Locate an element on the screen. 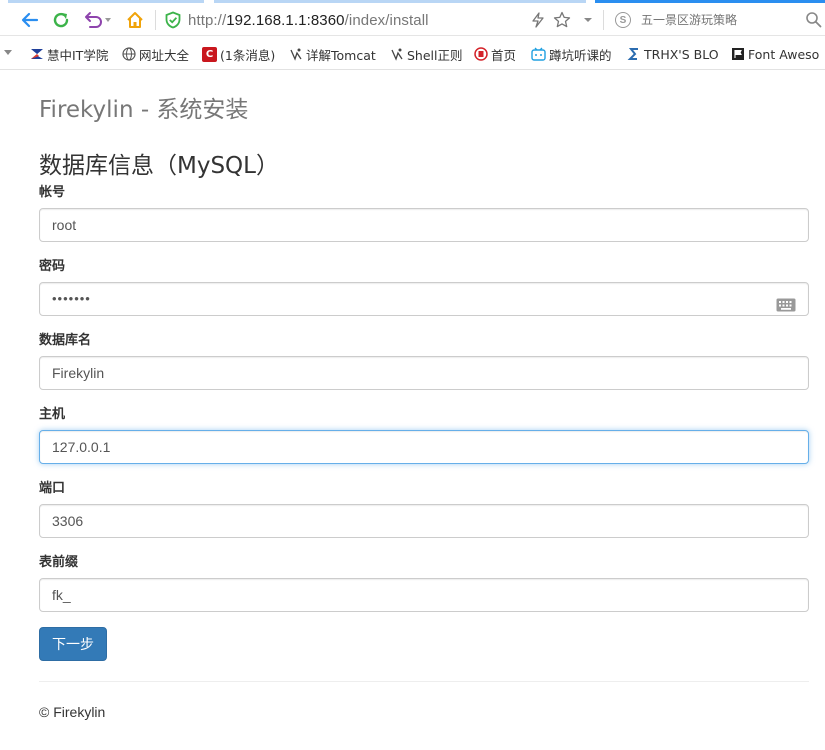 This screenshot has height=750, width=825. bookmark-item: 蹲坑听课的 is located at coordinates (571, 54).